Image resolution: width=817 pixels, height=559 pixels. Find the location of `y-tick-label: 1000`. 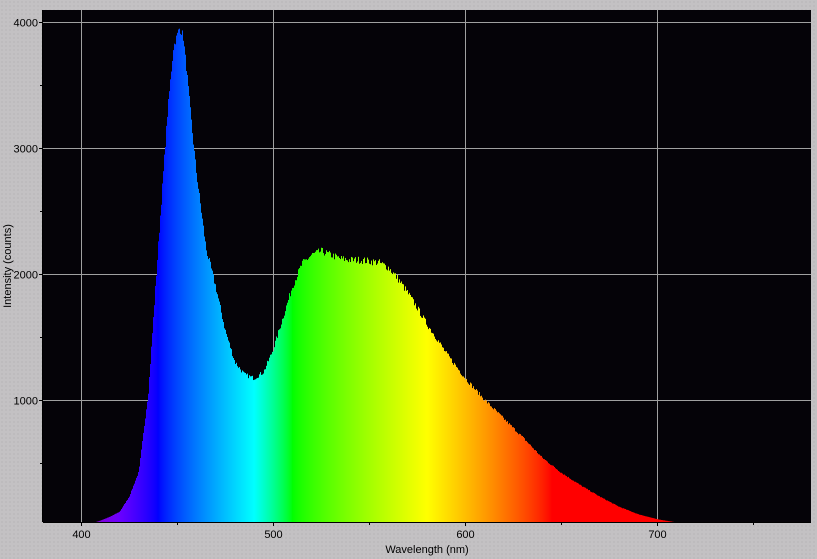

y-tick-label: 1000 is located at coordinates (26, 402).